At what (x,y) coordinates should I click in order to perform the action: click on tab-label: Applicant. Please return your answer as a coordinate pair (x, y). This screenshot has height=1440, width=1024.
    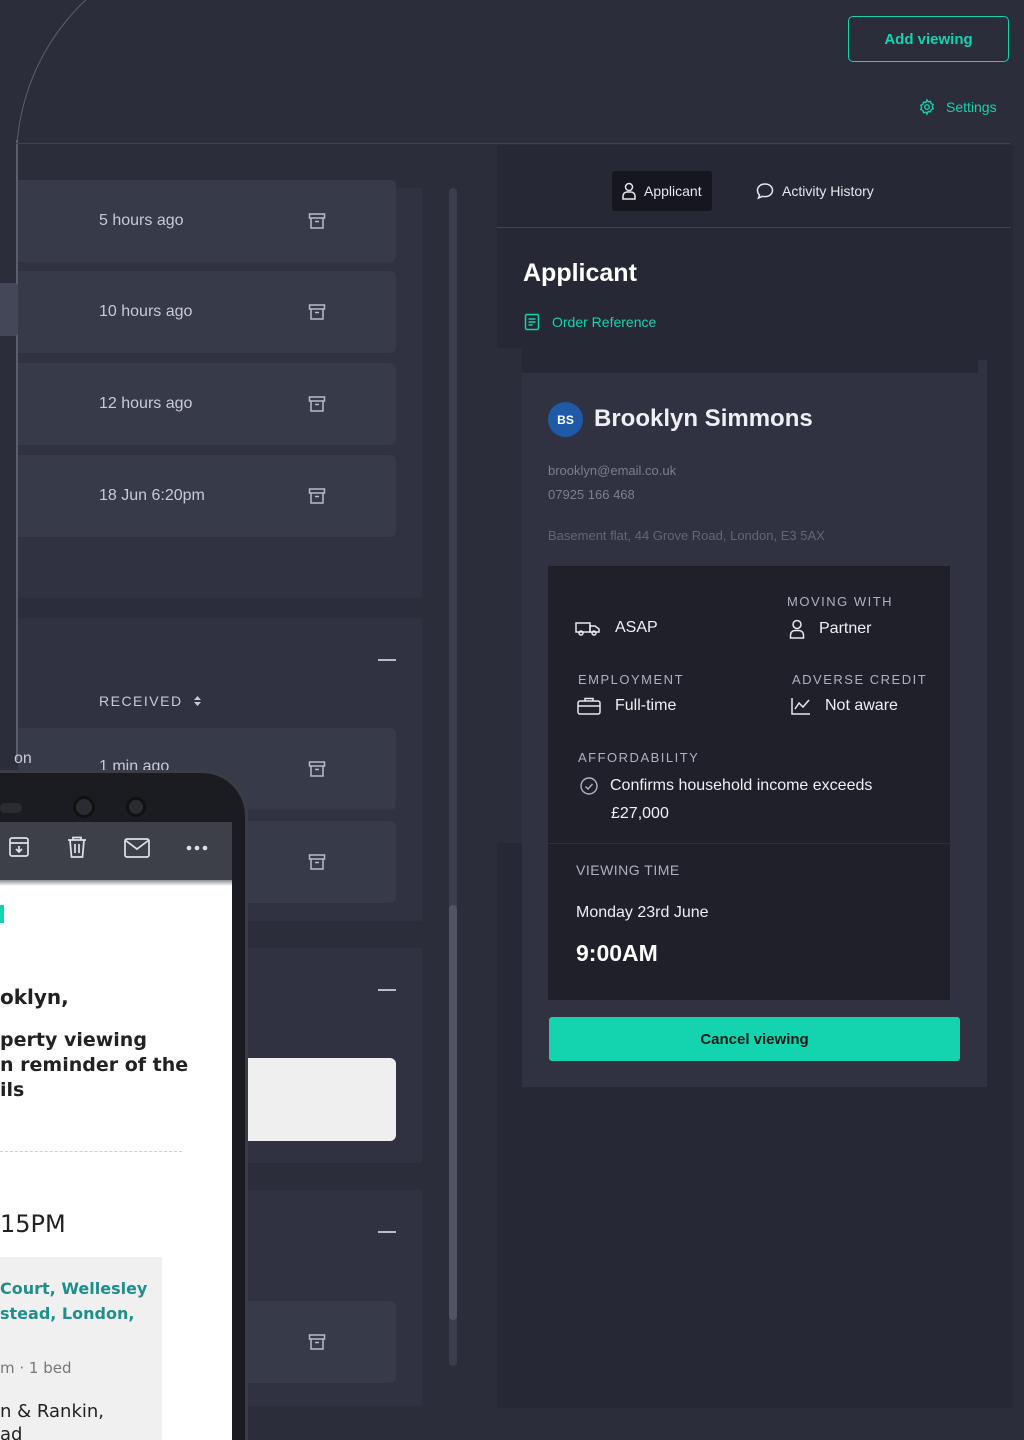
    Looking at the image, I should click on (673, 191).